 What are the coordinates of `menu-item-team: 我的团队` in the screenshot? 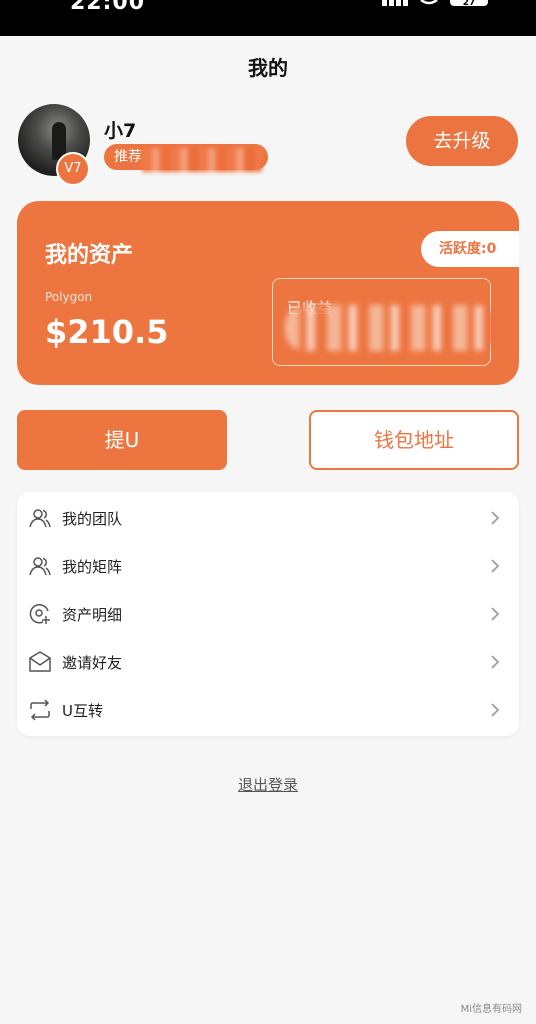 It's located at (268, 518).